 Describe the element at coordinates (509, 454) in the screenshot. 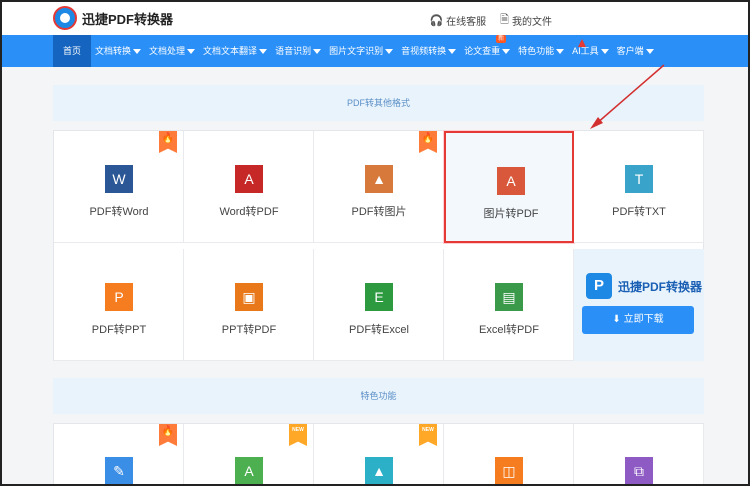

I see `tool-card: ◫` at that location.